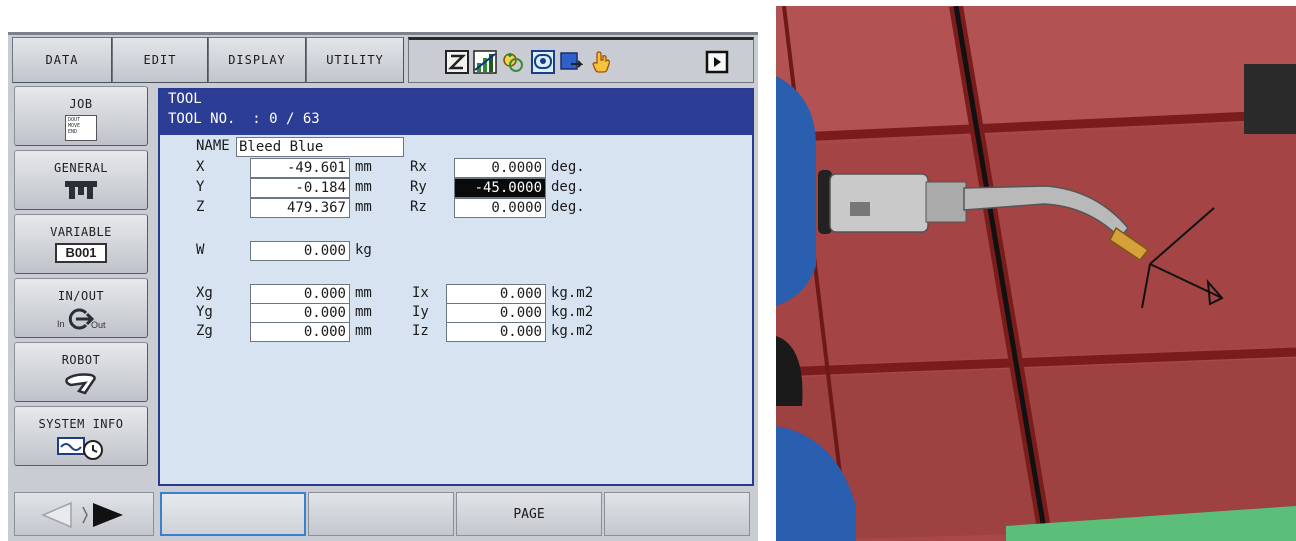  I want to click on side-menu-inout-label: IN/OUT, so click(81, 296).